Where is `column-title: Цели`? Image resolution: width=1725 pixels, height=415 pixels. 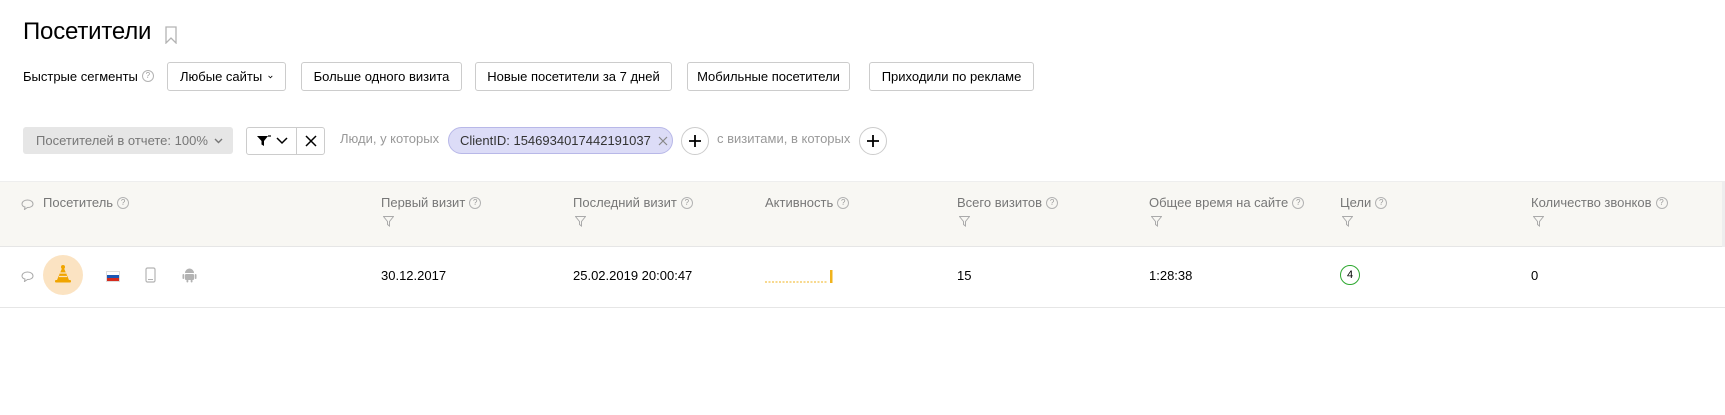 column-title: Цели is located at coordinates (1356, 202).